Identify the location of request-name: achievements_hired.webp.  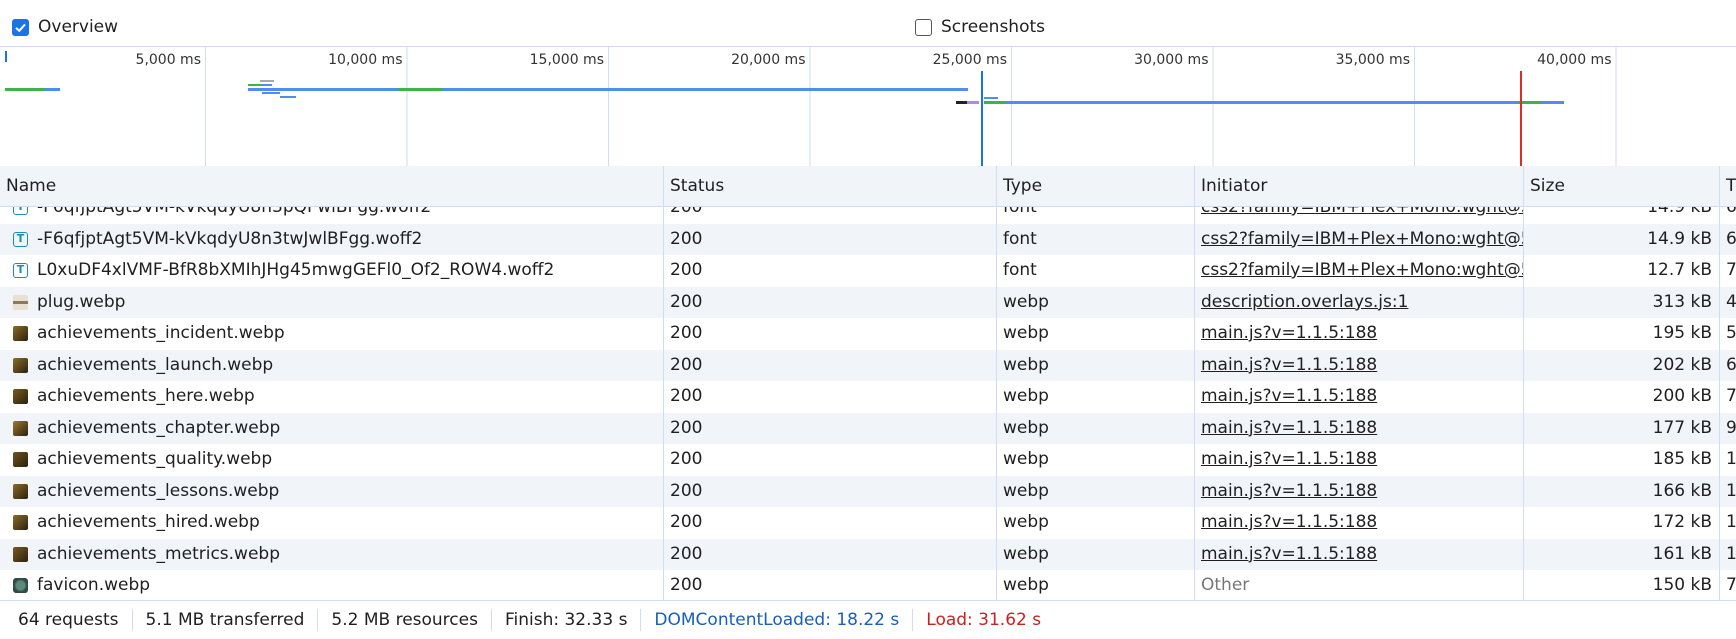
(148, 522).